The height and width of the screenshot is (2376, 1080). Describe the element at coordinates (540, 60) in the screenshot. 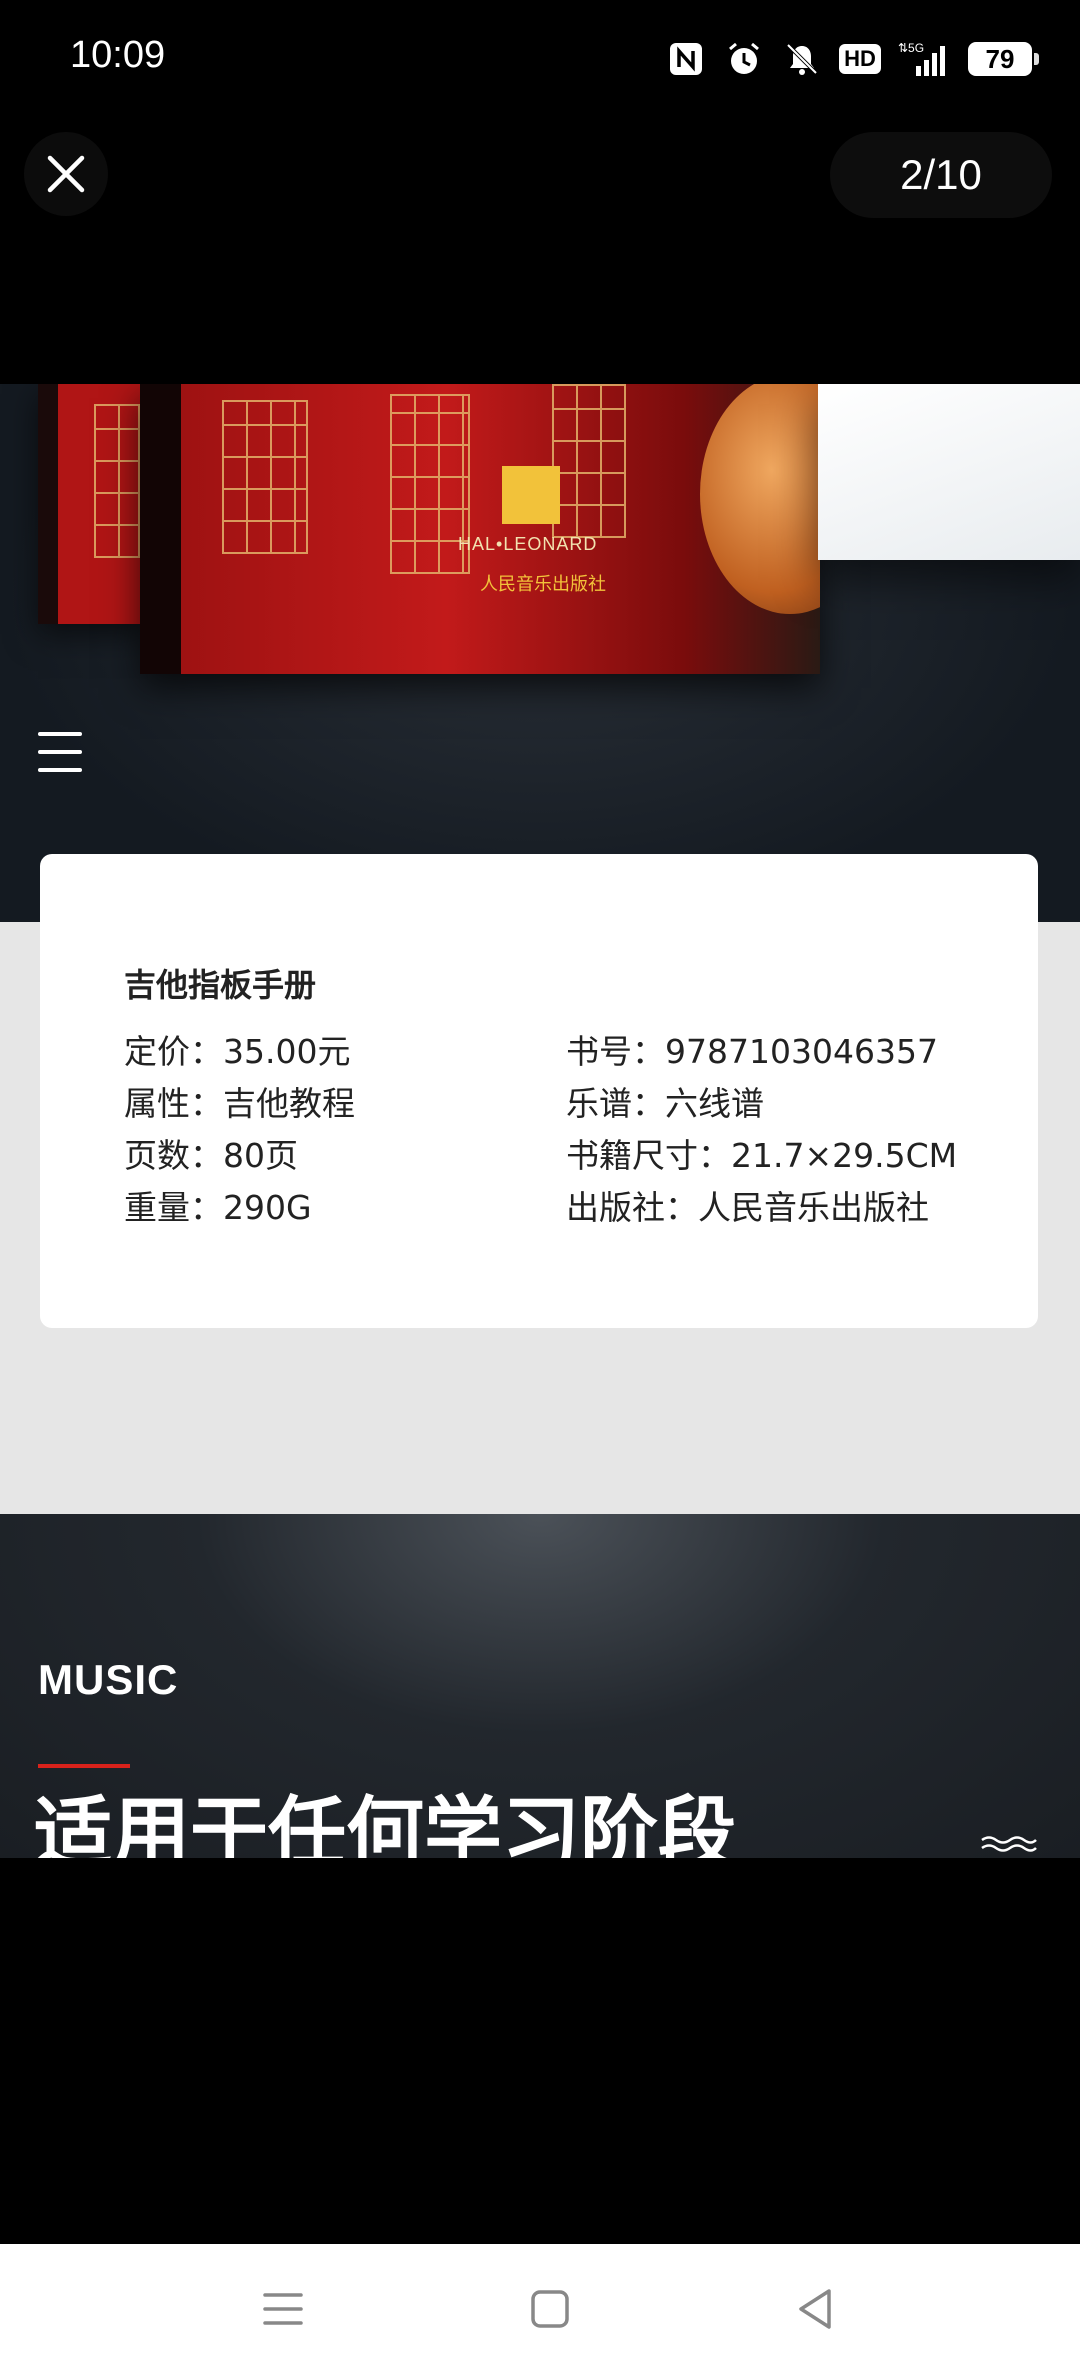

I see `status-bar: 10:09 HD ⇅5G 79` at that location.